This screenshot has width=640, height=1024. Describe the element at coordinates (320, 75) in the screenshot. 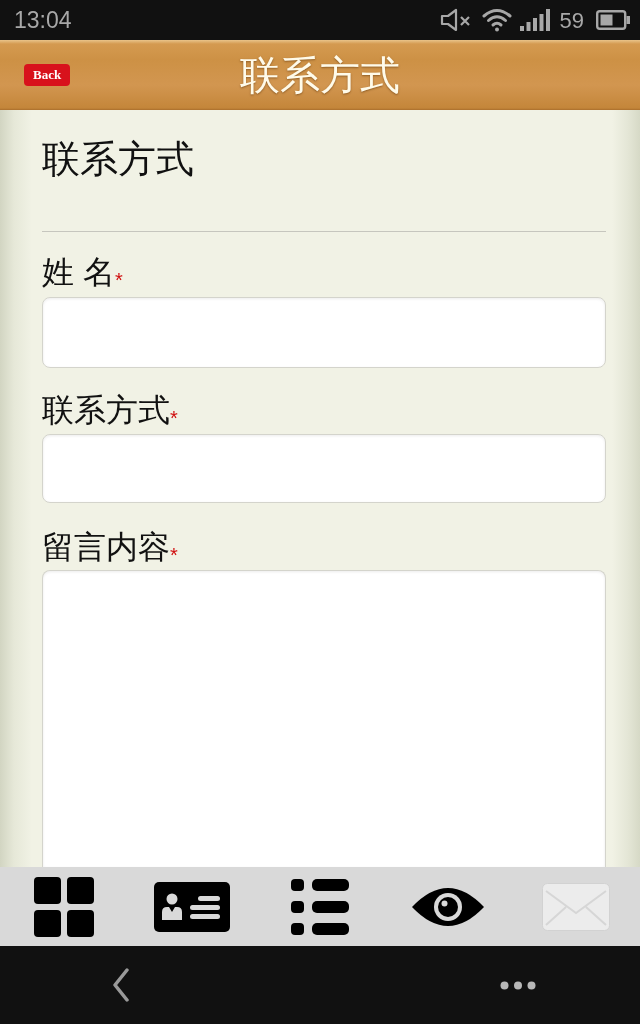

I see `page-title: 联系方式` at that location.